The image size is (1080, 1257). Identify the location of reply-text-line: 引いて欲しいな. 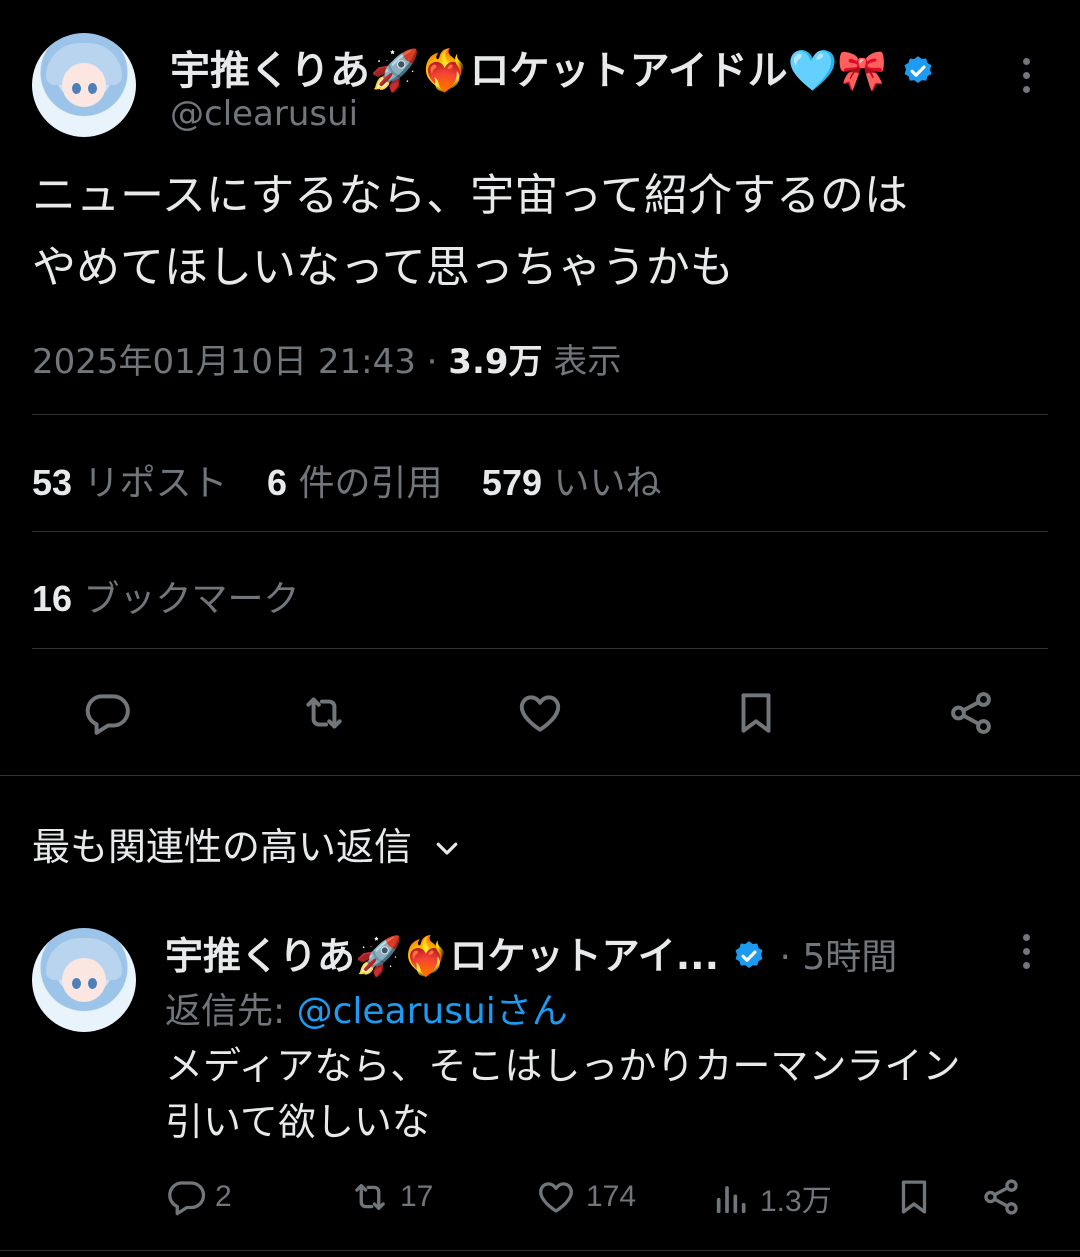
(297, 1122).